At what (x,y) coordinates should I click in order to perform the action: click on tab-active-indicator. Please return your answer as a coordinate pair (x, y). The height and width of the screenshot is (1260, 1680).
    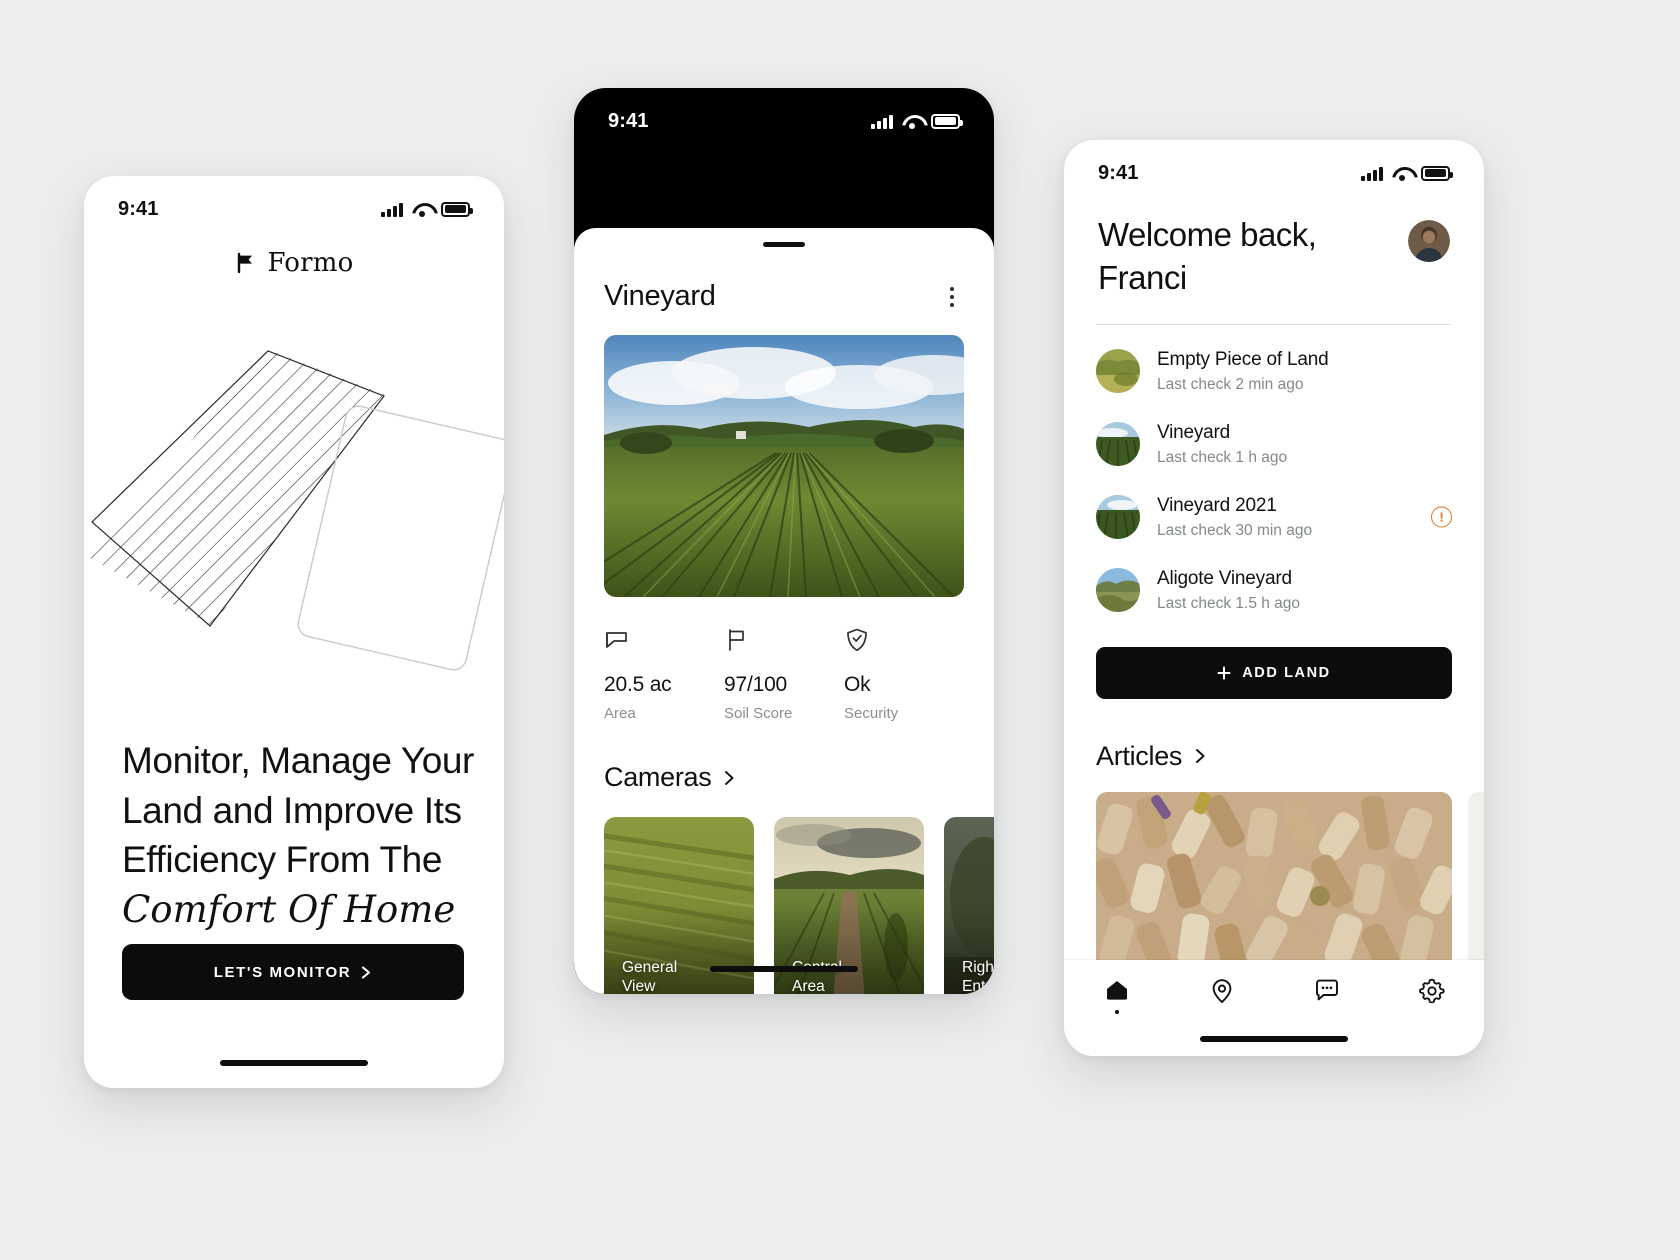
    Looking at the image, I should click on (1116, 1012).